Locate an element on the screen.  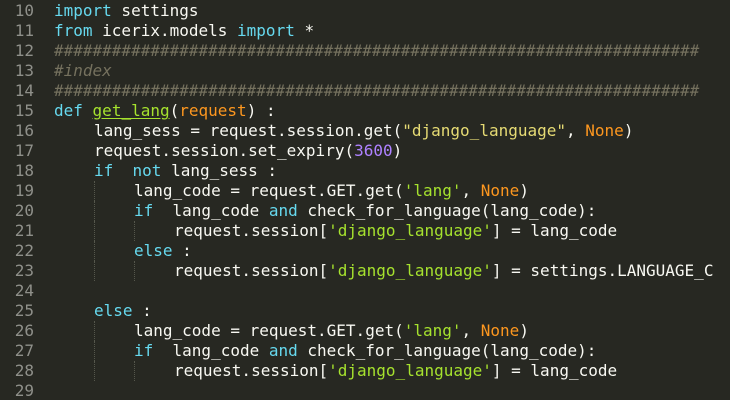
code-text: import settings is located at coordinates (126, 11).